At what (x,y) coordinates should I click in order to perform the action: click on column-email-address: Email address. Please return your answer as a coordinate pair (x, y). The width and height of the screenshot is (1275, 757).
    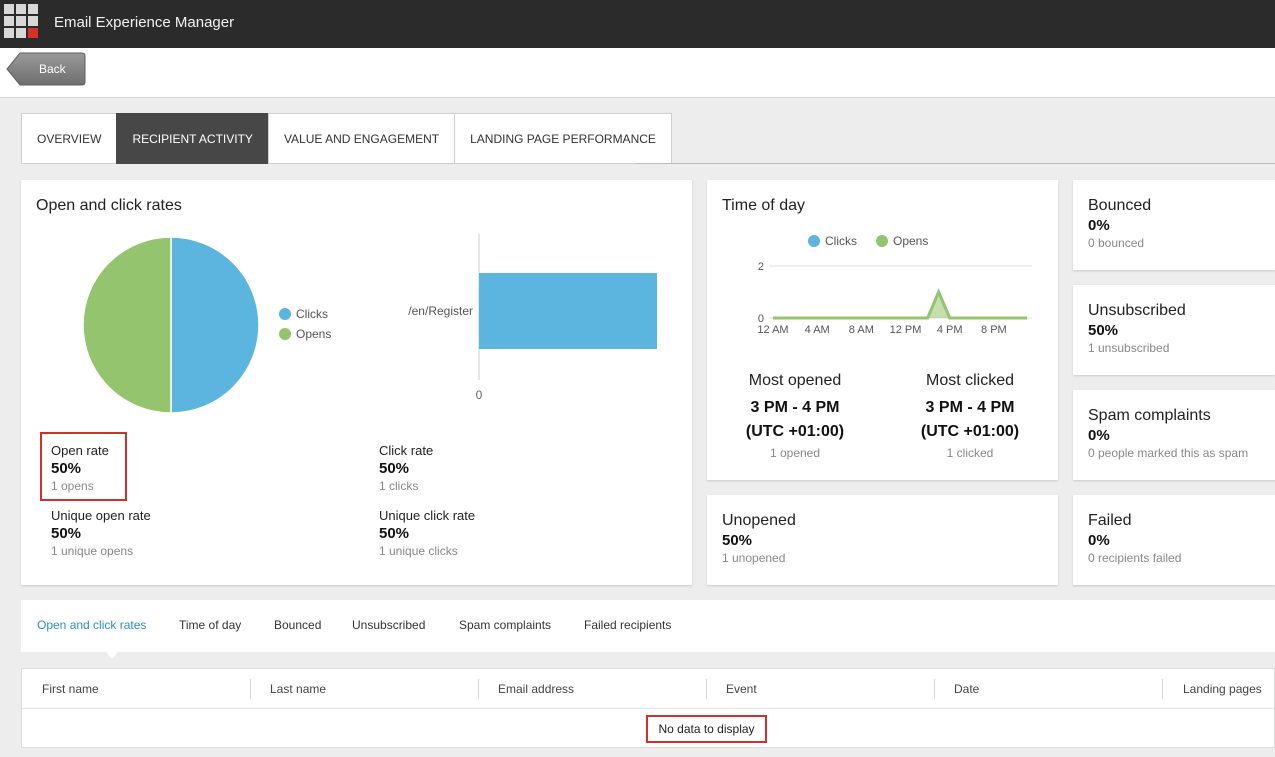
    Looking at the image, I should click on (536, 689).